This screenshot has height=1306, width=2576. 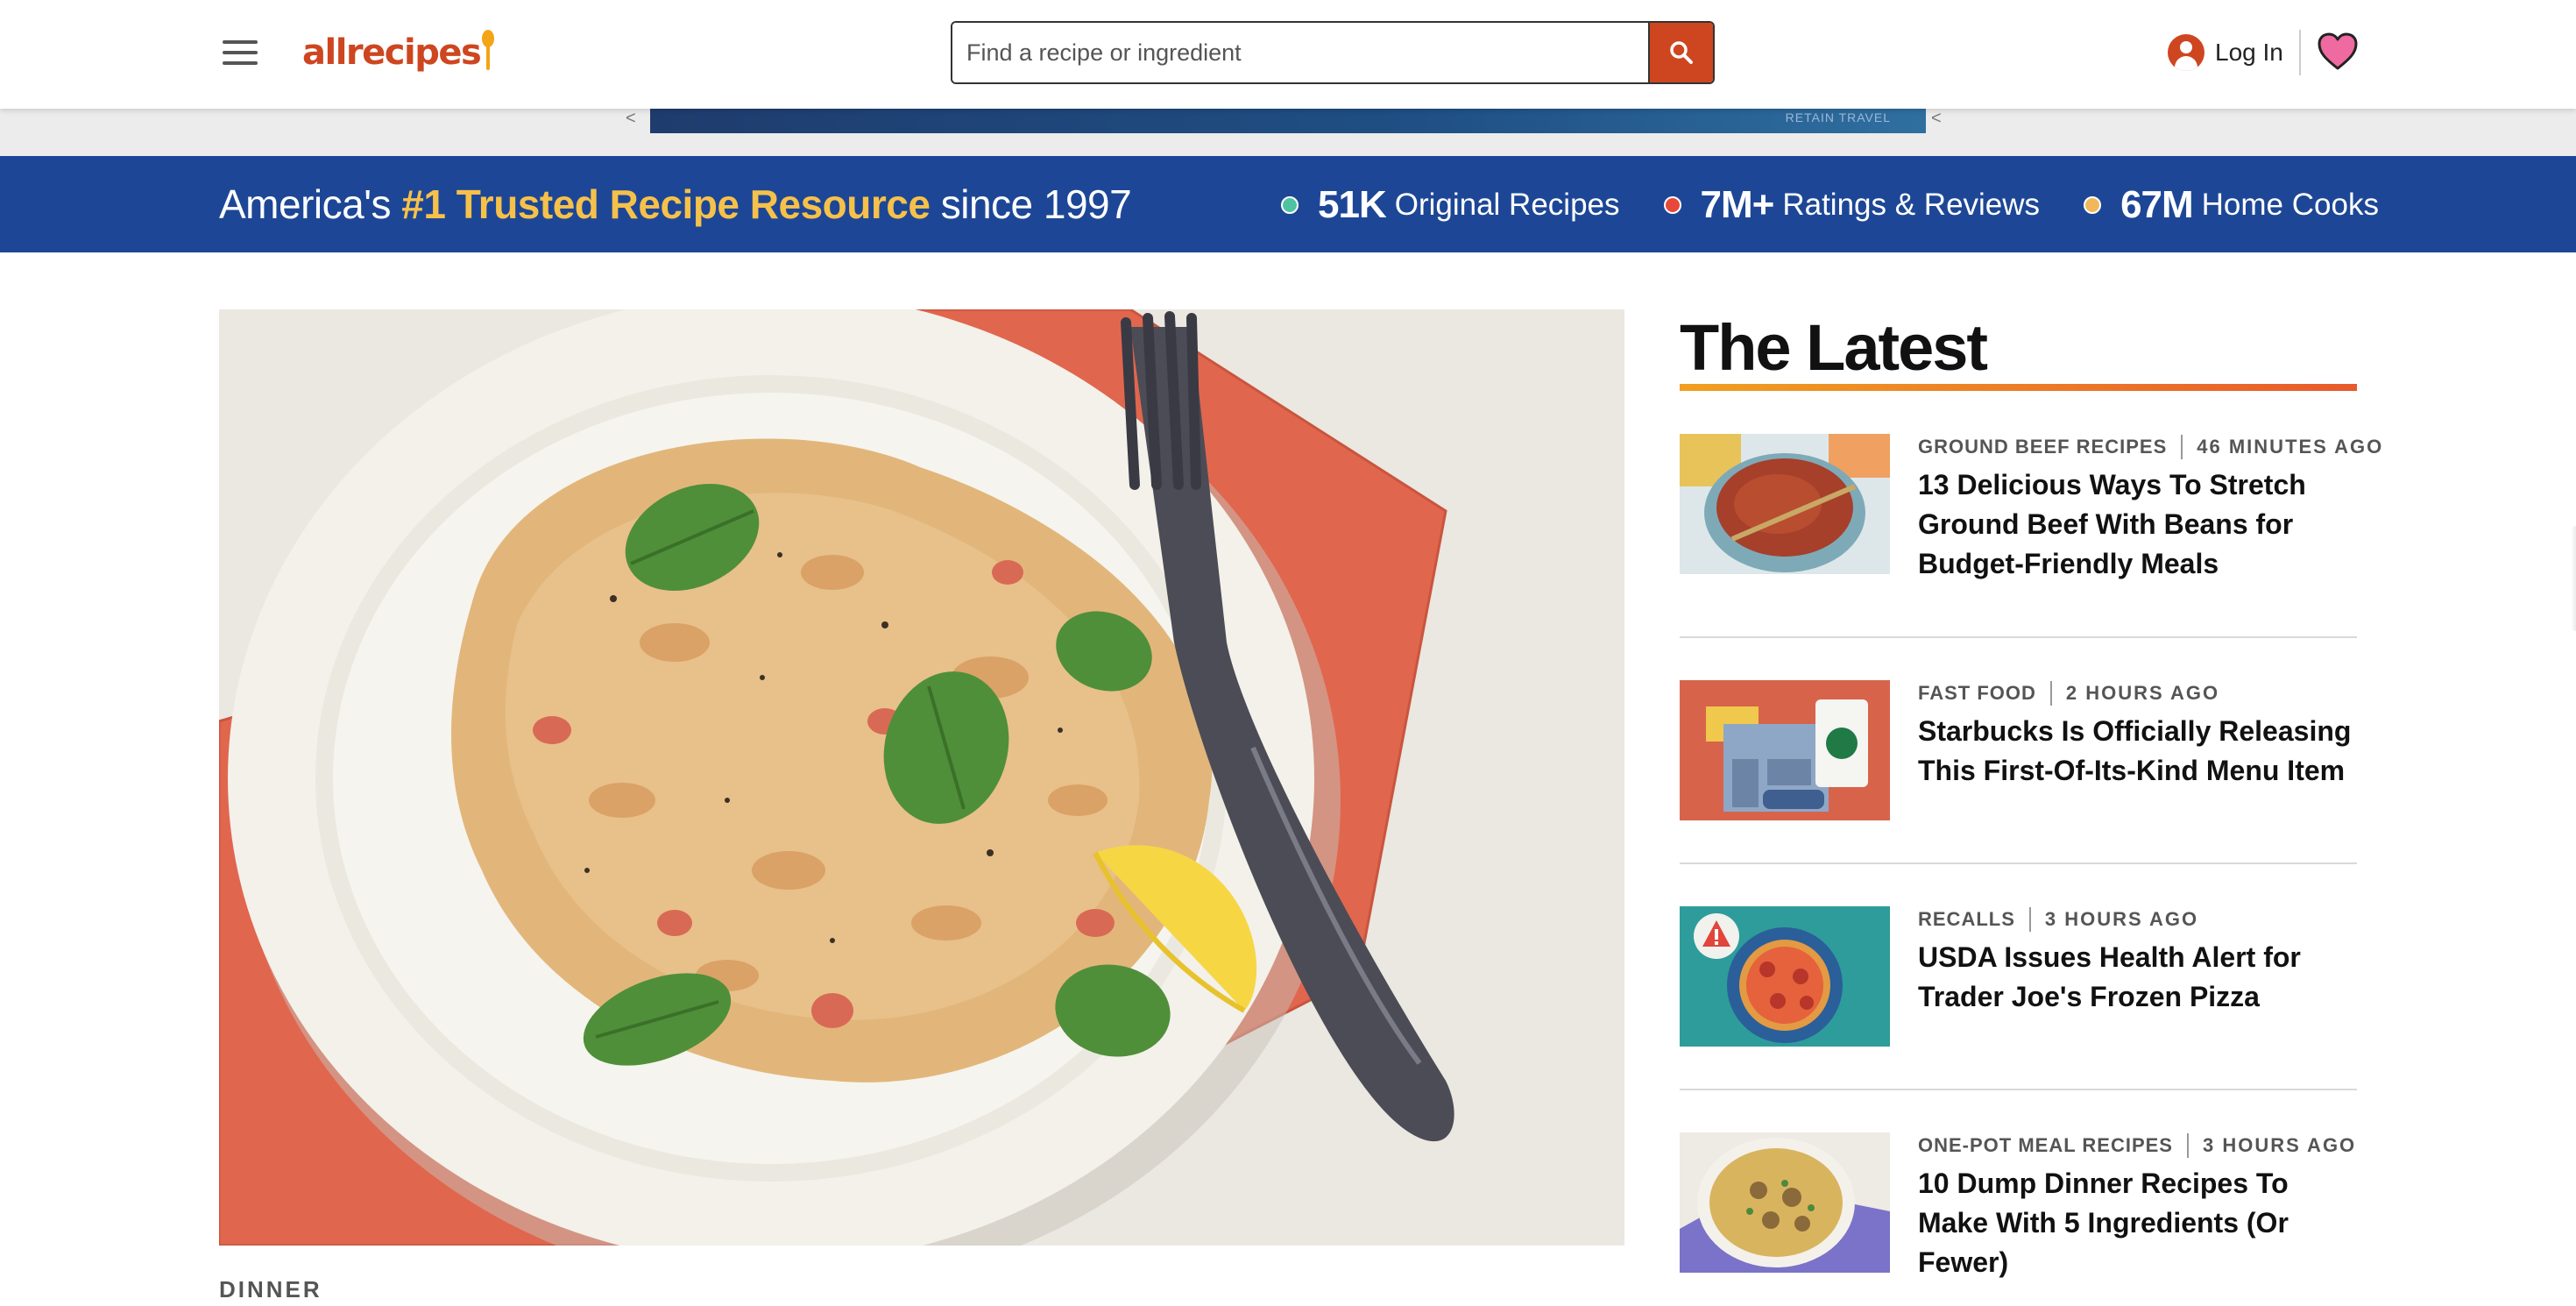 I want to click on search-bar, so click(x=1333, y=53).